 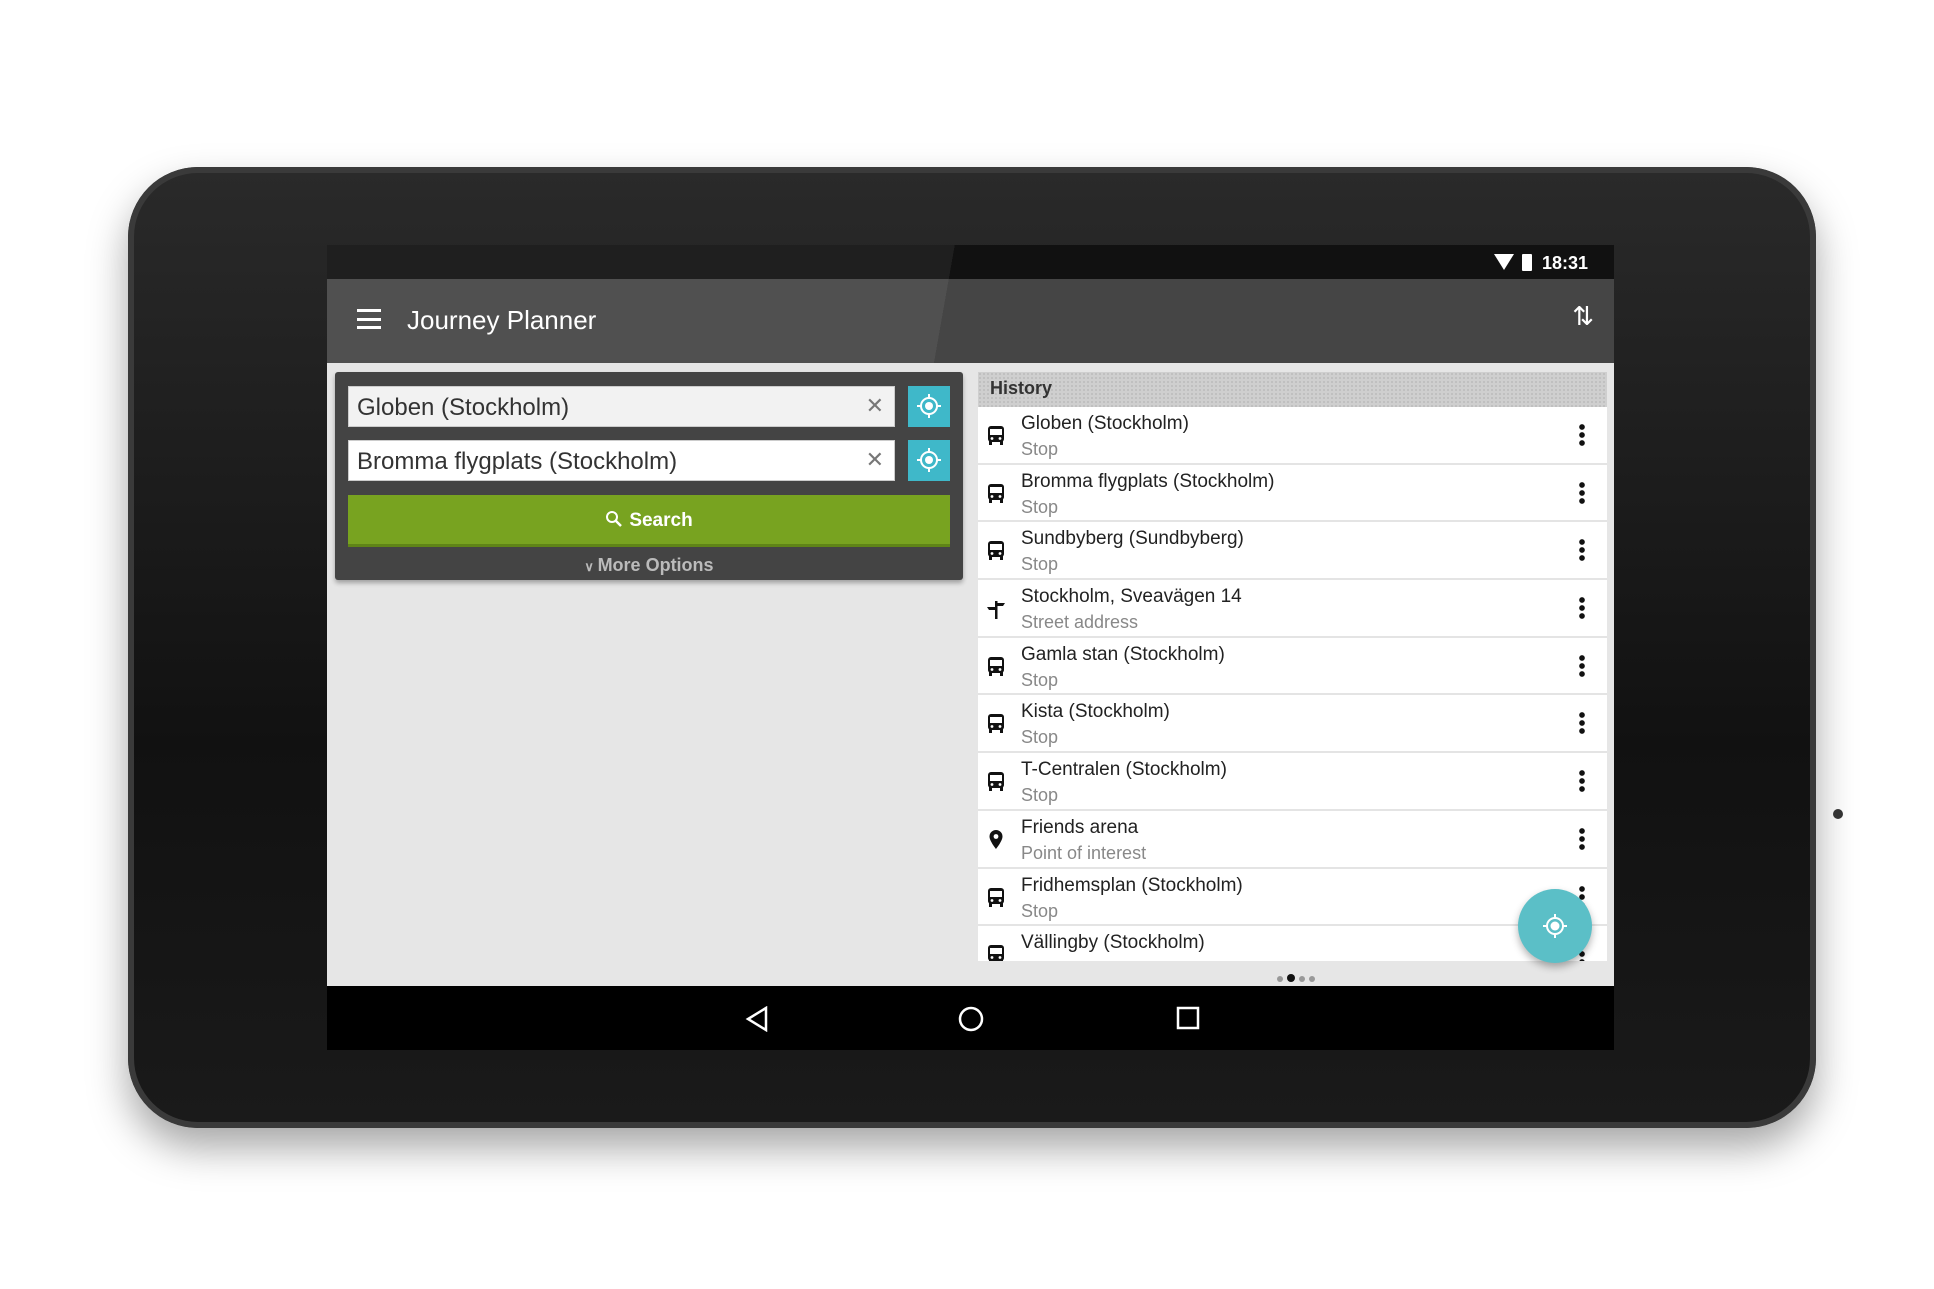 I want to click on history-item: T-Centralen (Stockholm) Stop, so click(x=1292, y=782).